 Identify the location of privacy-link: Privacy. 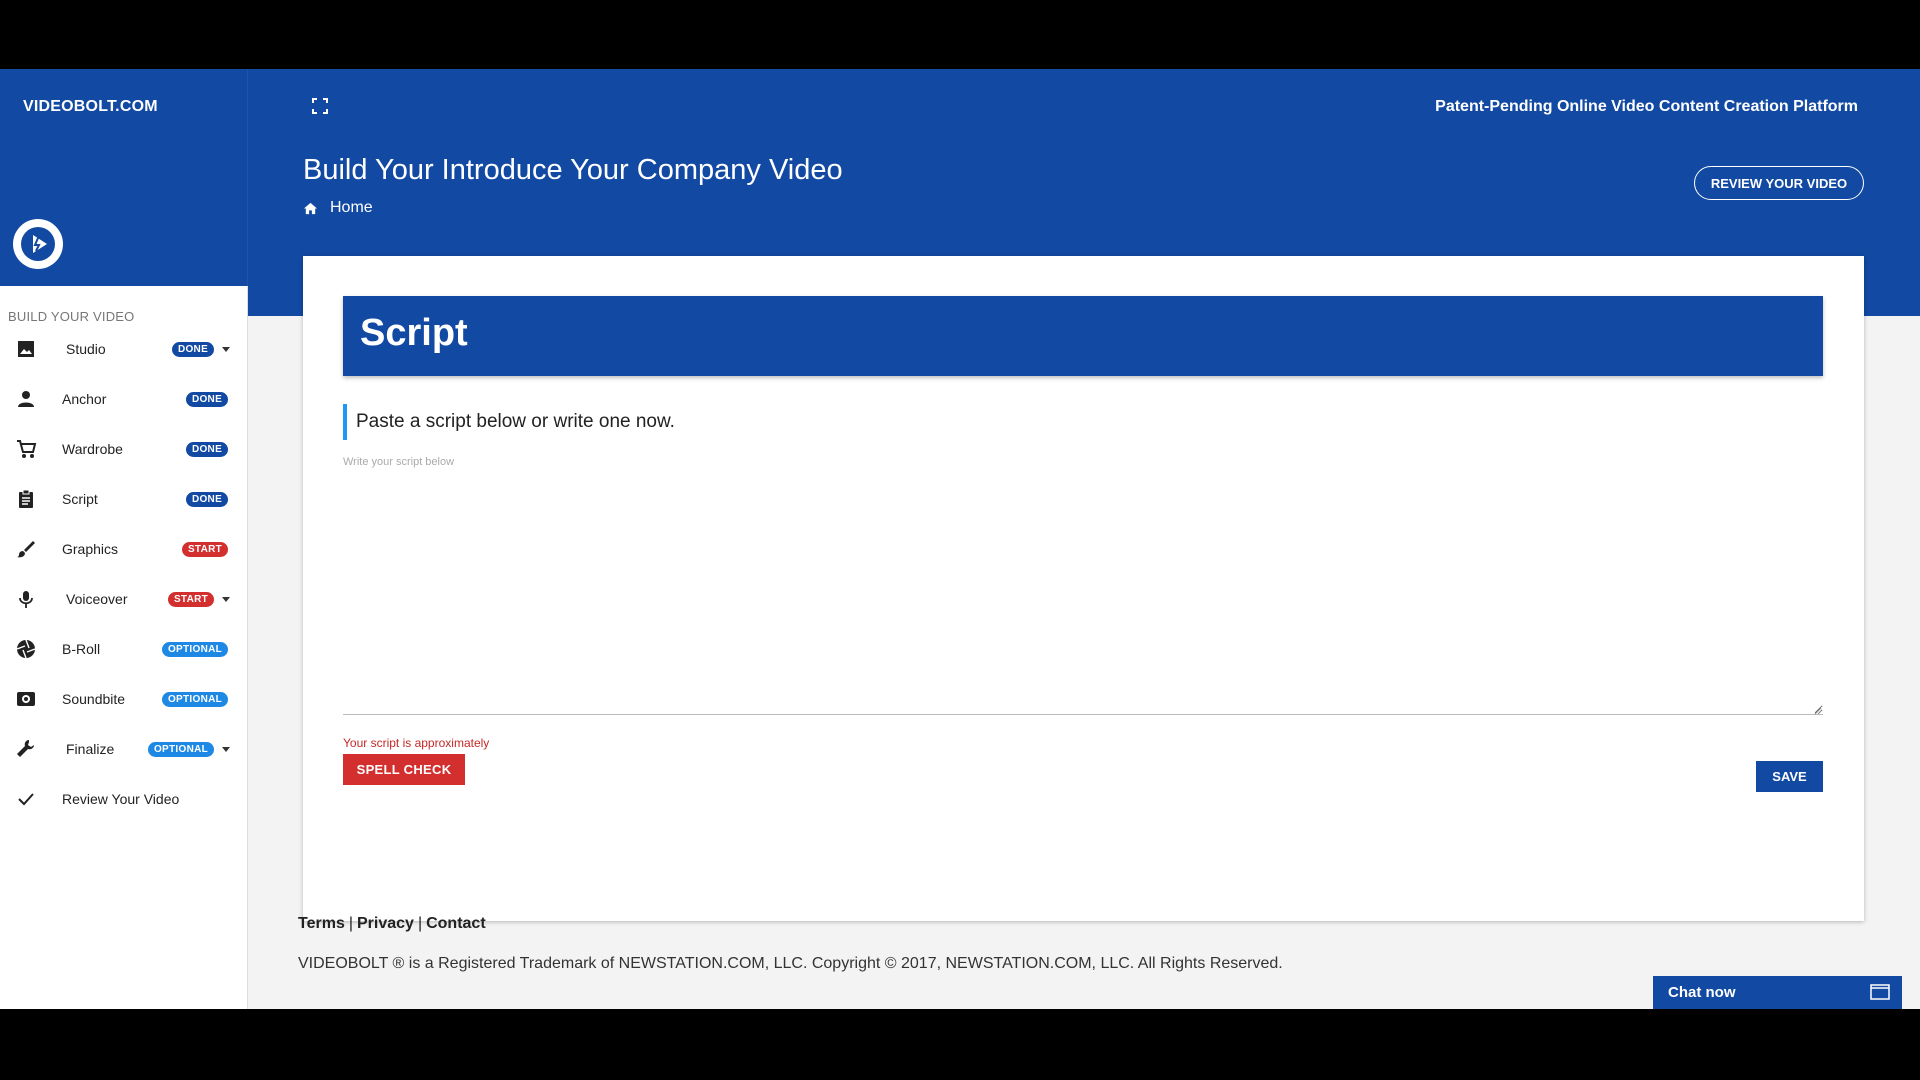
(385, 923).